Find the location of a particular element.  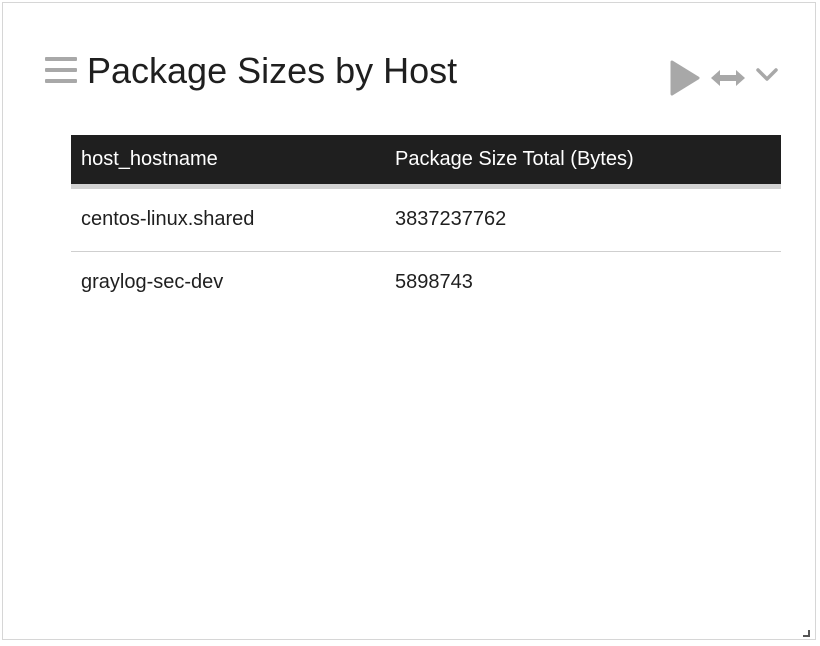

table-row: centos-linux.shared 3837237762 is located at coordinates (426, 219).